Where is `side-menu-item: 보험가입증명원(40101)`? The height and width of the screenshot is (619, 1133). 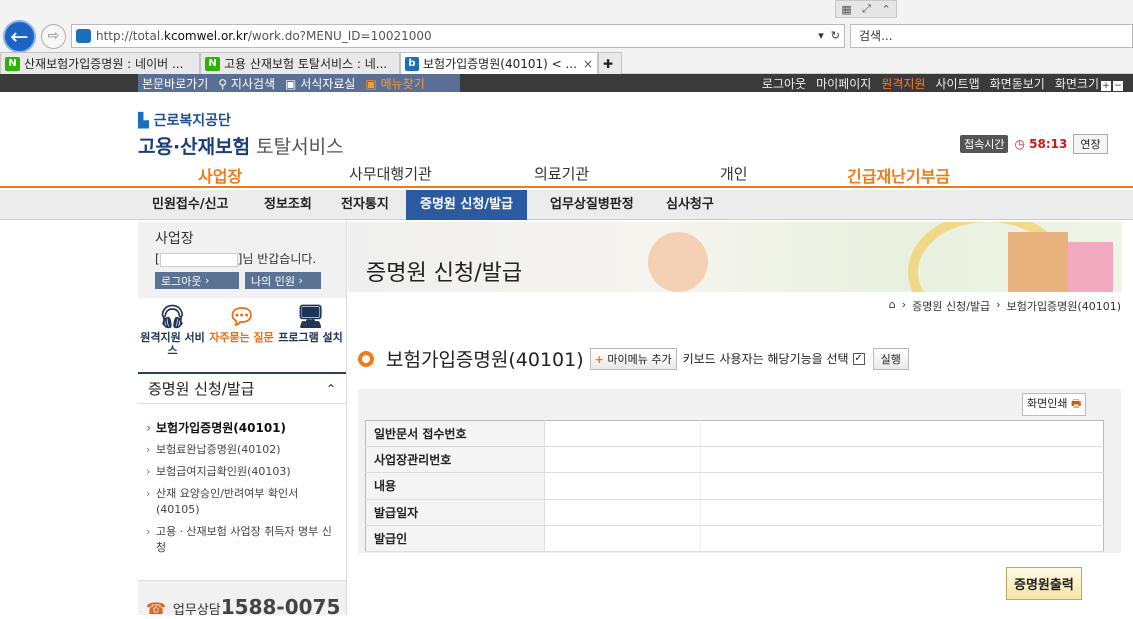
side-menu-item: 보험가입증명원(40101) is located at coordinates (244, 428).